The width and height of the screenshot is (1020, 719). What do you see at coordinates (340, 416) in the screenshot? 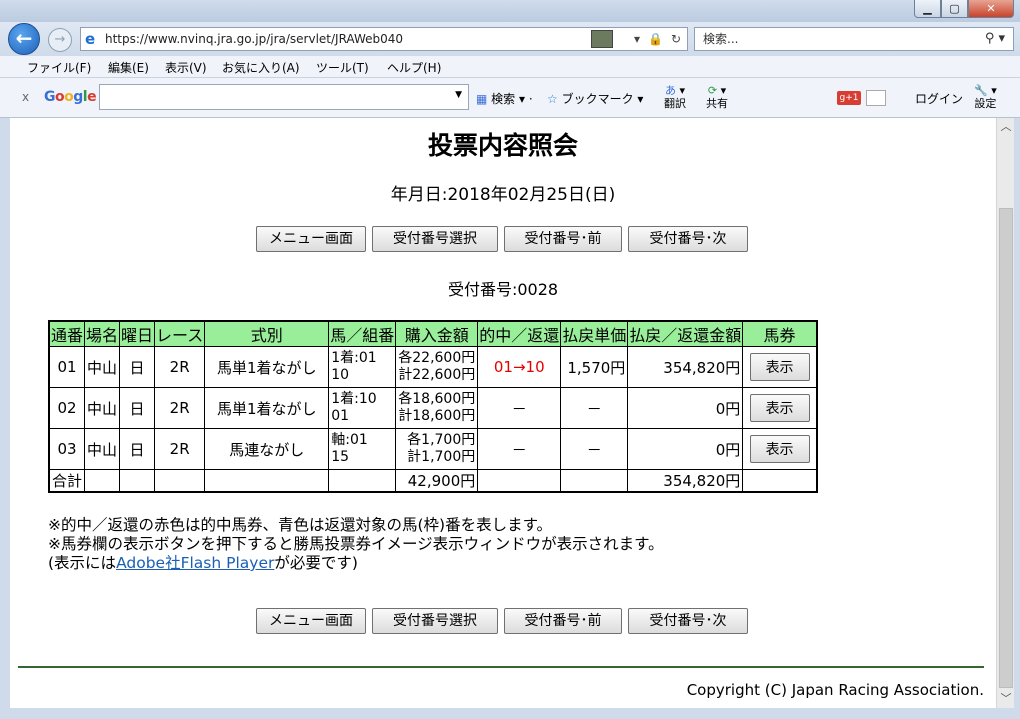
I see `combination-line2: 01` at bounding box center [340, 416].